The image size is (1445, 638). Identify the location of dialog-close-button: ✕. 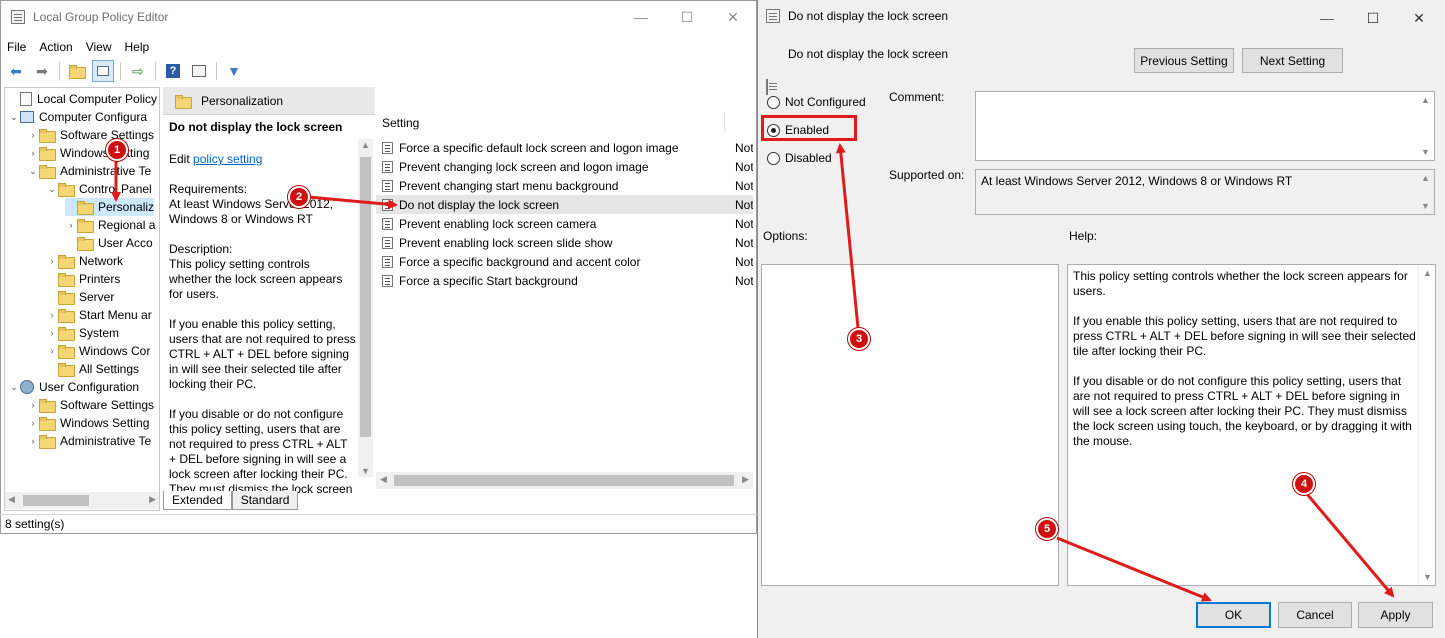
(1419, 18).